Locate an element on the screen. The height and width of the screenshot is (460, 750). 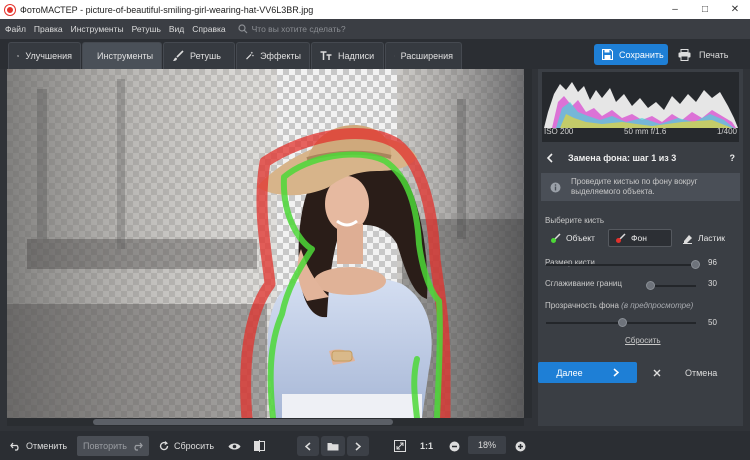
open-folder-button is located at coordinates (333, 446).